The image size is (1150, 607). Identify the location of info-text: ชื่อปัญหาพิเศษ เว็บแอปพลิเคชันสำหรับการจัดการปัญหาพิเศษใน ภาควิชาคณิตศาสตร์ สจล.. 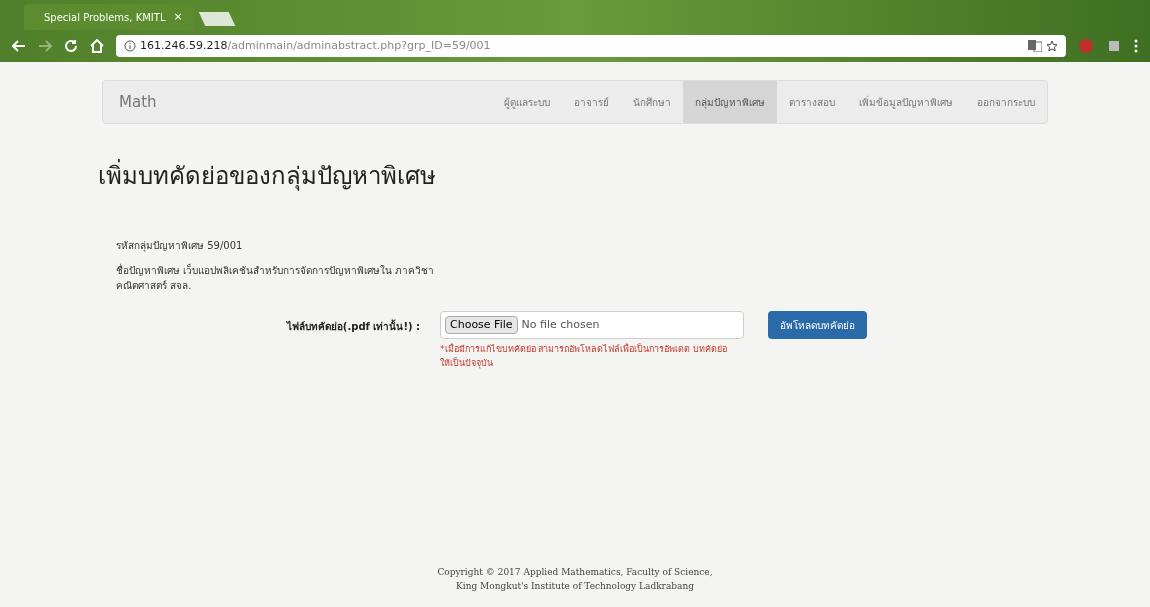
(276, 278).